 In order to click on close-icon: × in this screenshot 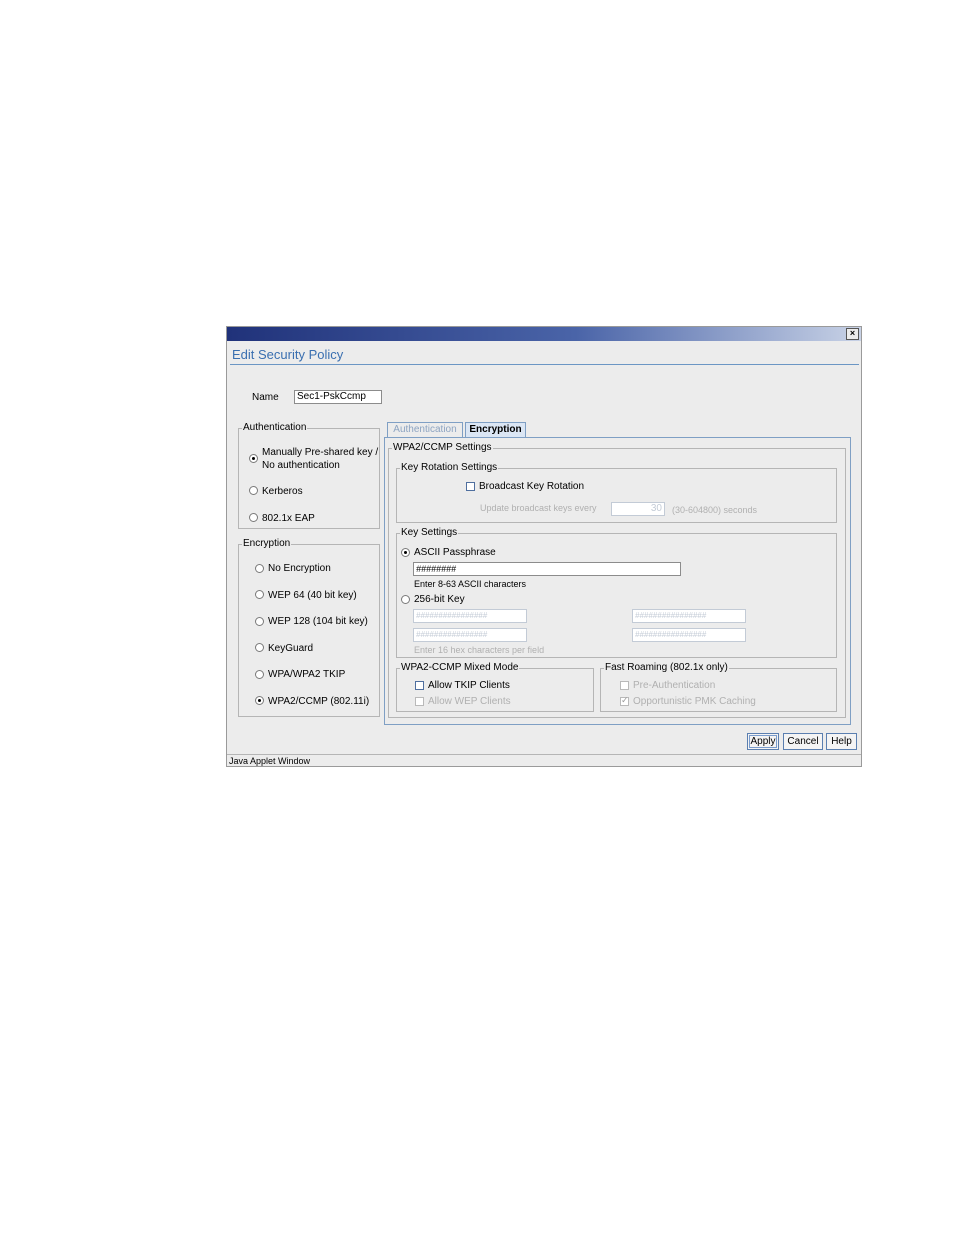, I will do `click(852, 334)`.